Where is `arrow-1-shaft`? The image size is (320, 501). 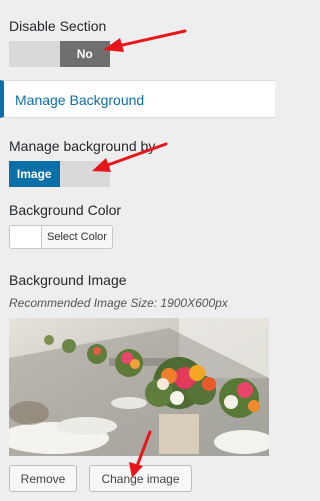
arrow-1-shaft is located at coordinates (151, 38).